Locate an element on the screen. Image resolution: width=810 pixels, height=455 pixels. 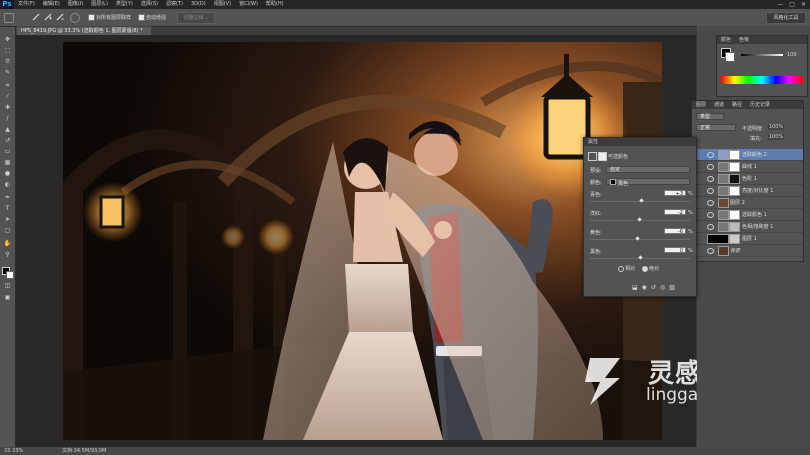
color-spectrum is located at coordinates (762, 80).